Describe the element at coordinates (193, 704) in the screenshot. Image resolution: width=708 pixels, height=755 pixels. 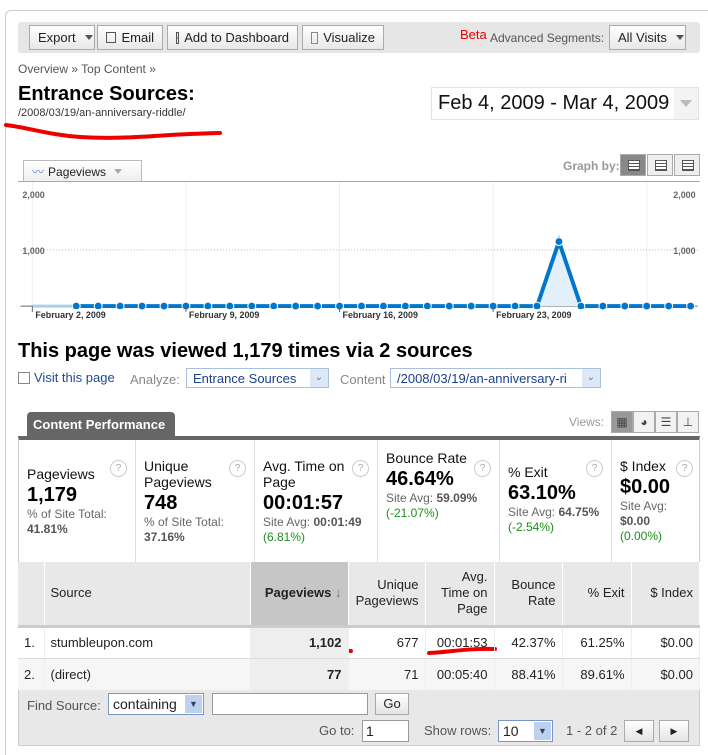
I see `chevron-down-icon: ▼` at that location.